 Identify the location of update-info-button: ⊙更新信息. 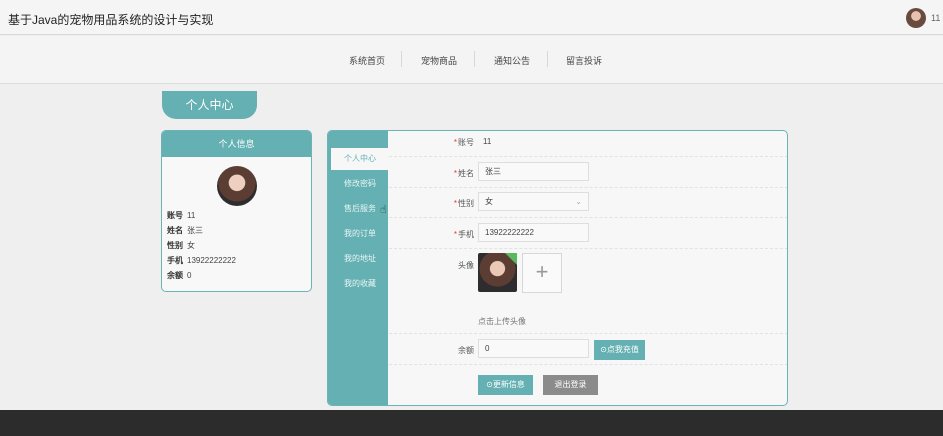
(505, 385).